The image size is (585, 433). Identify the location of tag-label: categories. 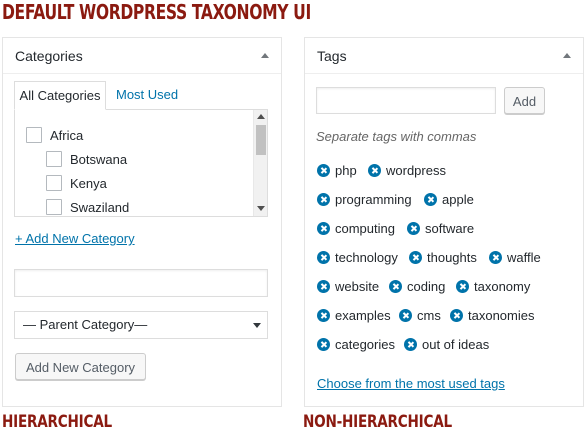
(365, 344).